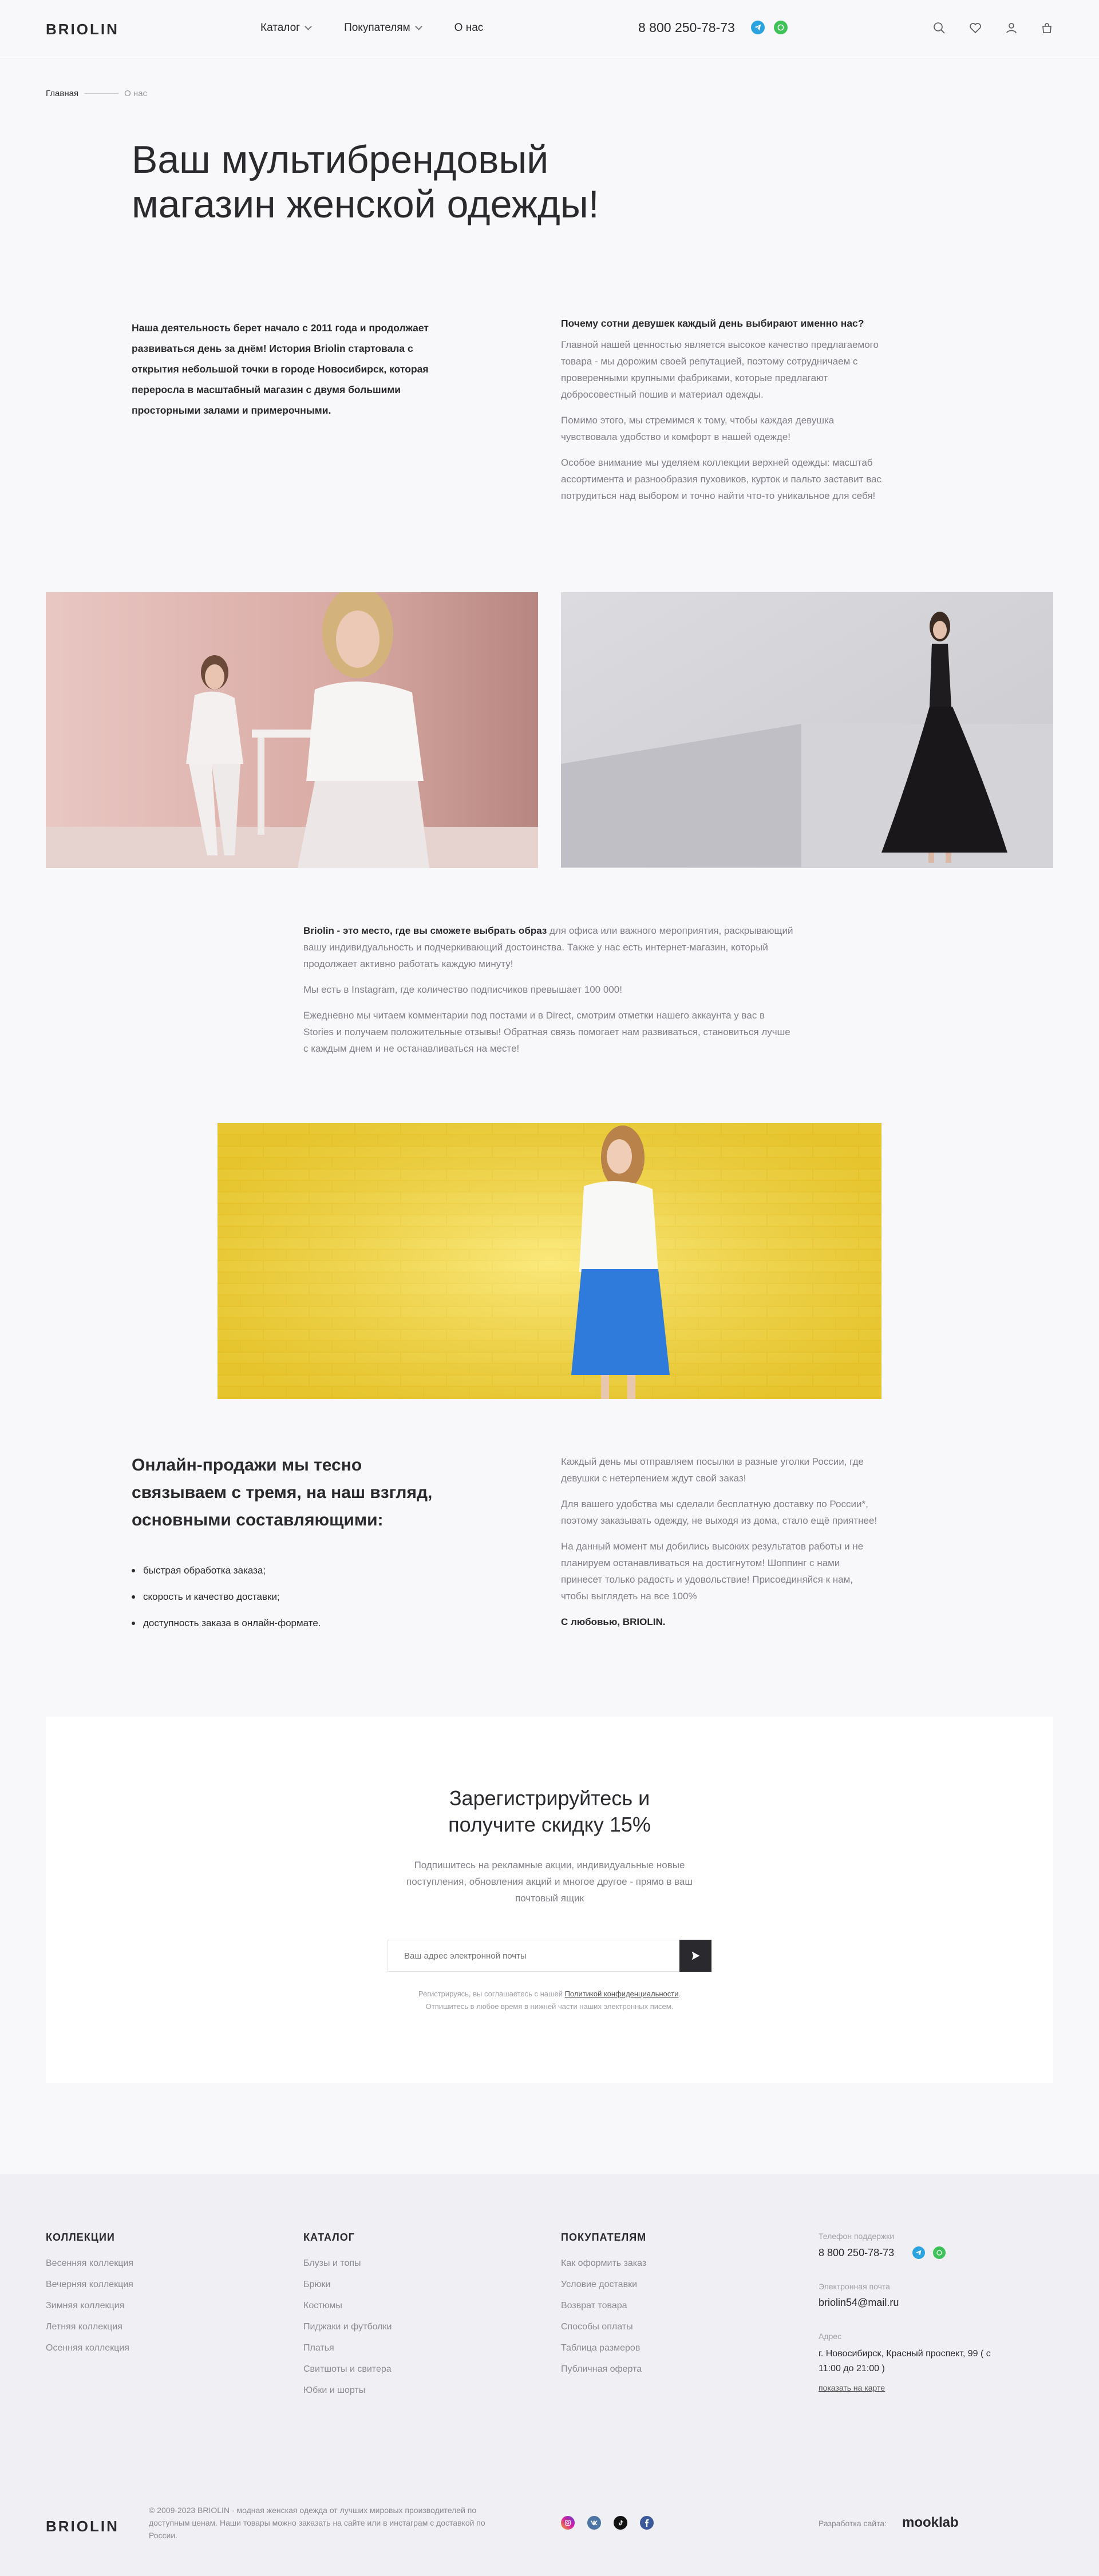 The image size is (1099, 2576). I want to click on breadcrumb-separator, so click(101, 94).